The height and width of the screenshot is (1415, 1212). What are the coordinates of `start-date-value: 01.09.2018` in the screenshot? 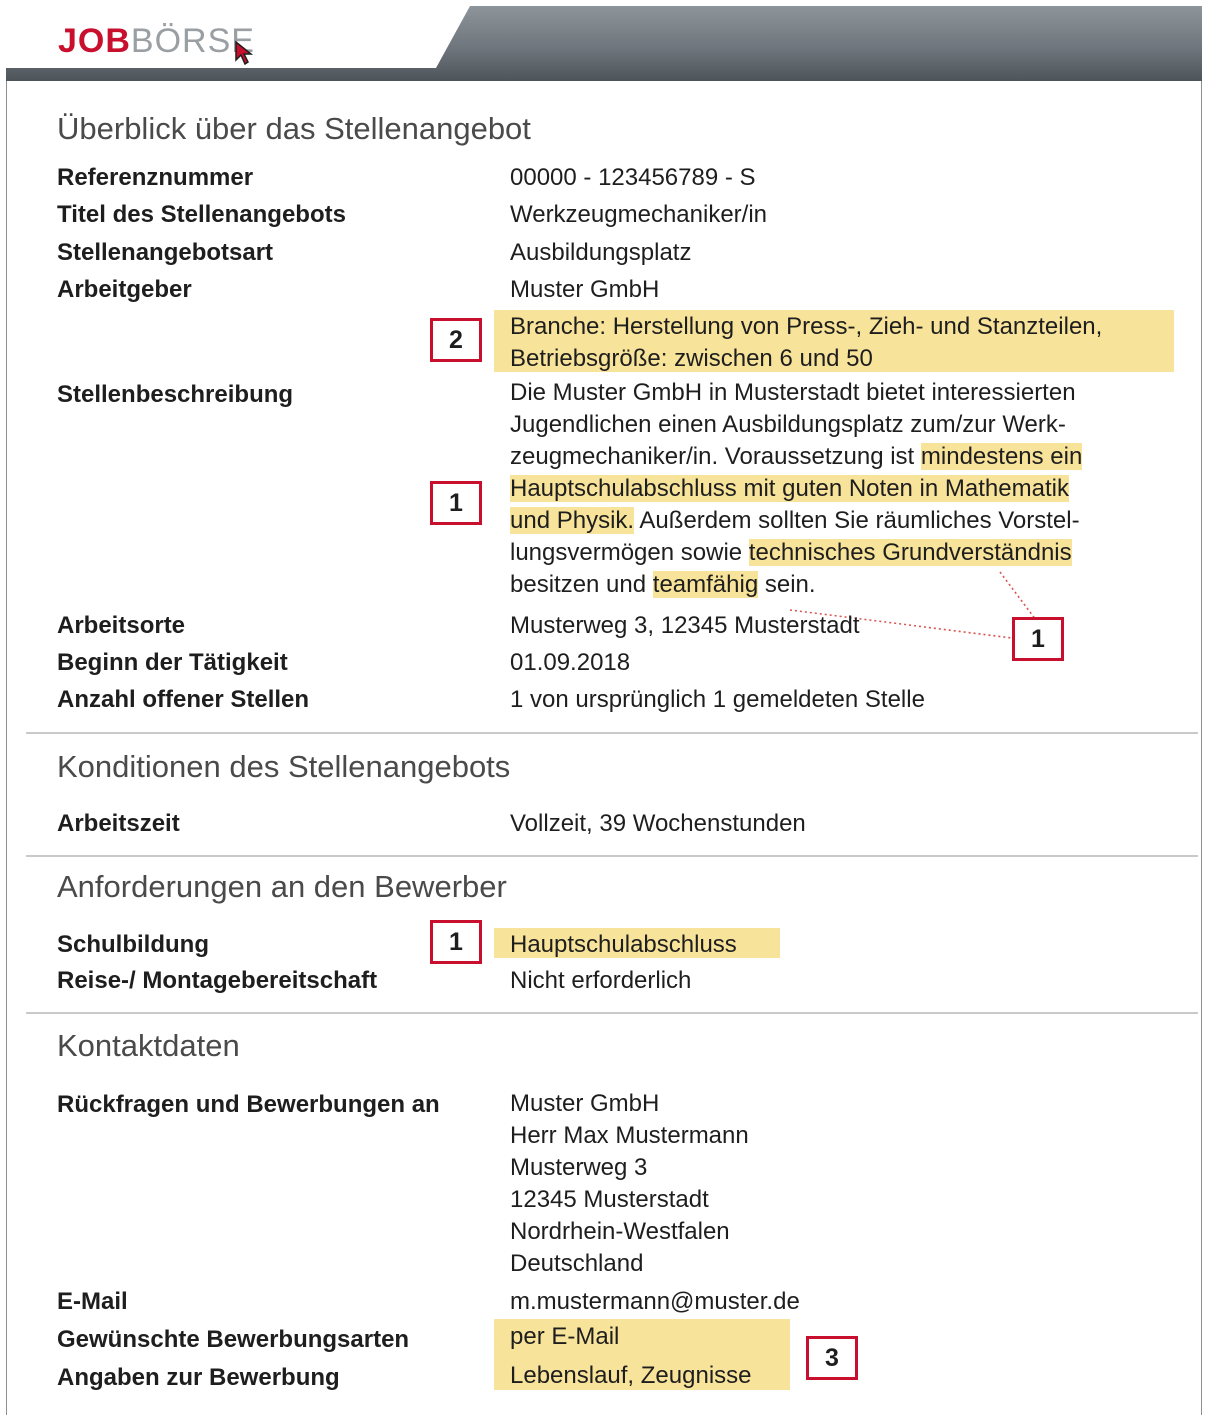 It's located at (570, 662).